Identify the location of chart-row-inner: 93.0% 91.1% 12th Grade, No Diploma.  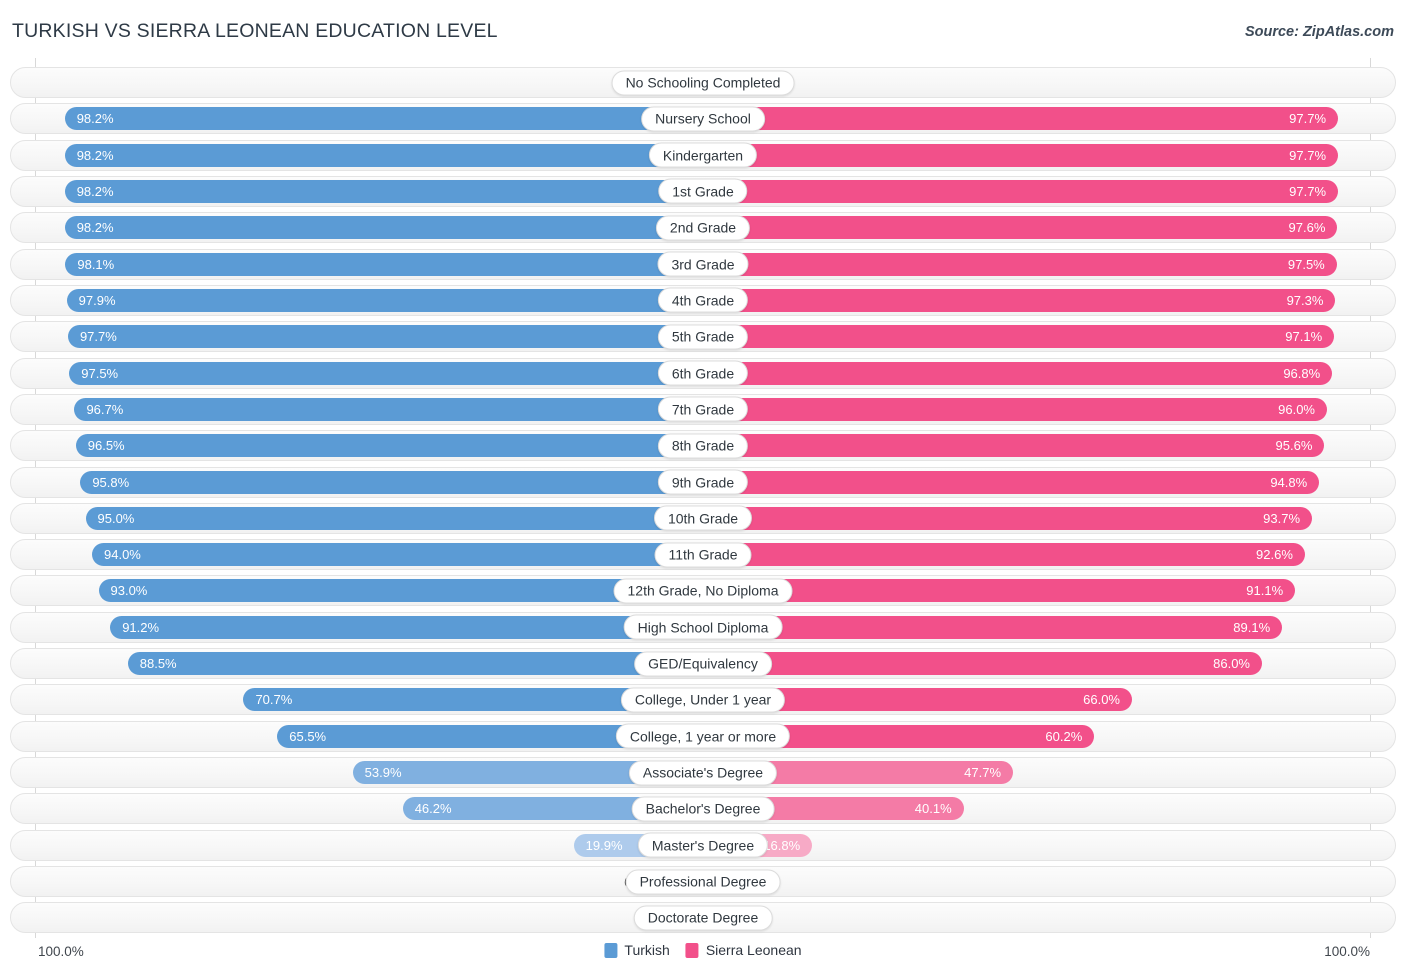
(703, 590).